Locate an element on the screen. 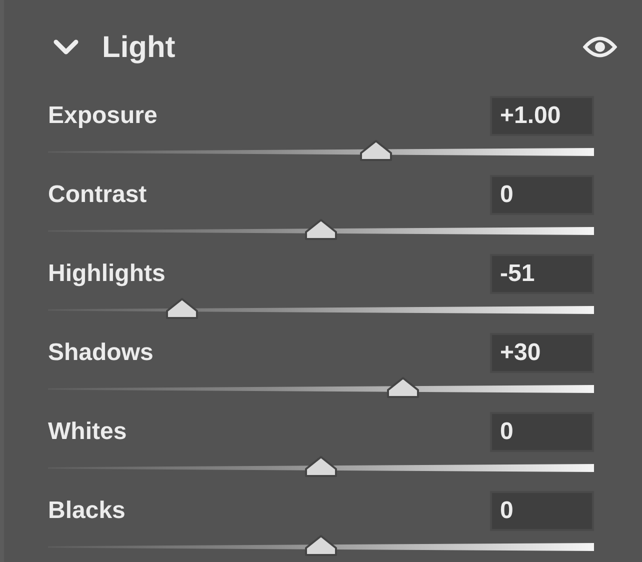 The image size is (642, 562). value-field: +1.00 is located at coordinates (542, 116).